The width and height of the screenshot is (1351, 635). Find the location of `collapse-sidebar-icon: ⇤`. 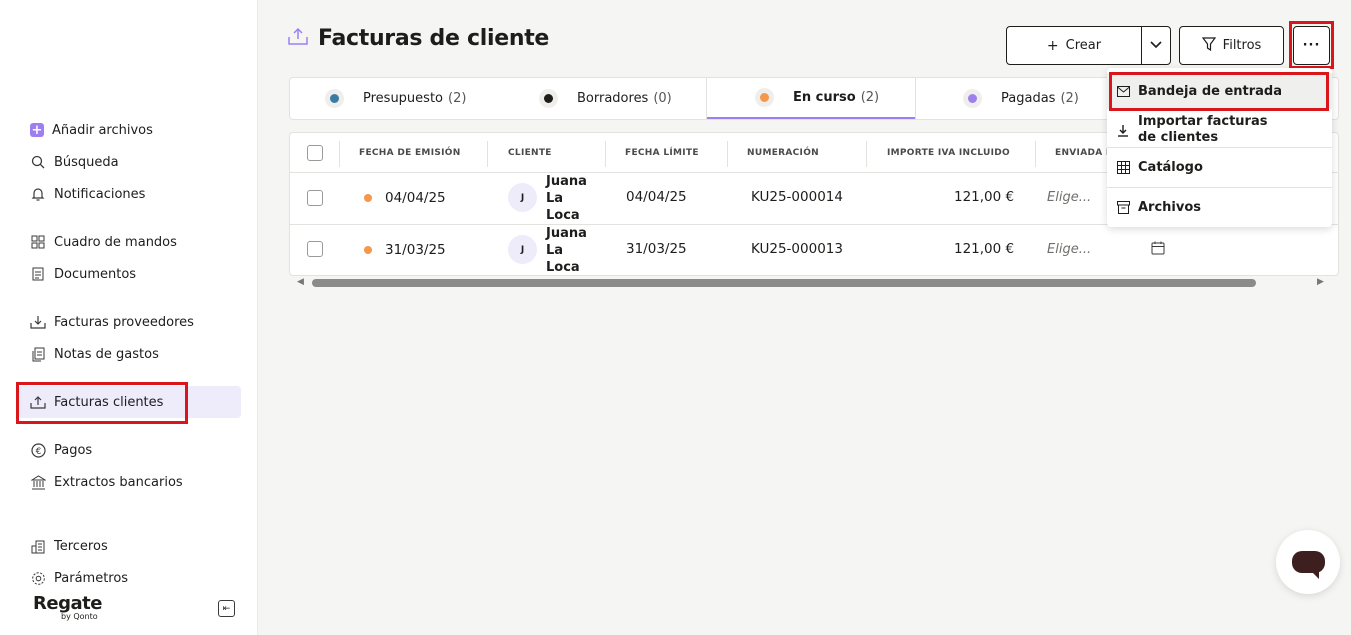

collapse-sidebar-icon: ⇤ is located at coordinates (226, 608).